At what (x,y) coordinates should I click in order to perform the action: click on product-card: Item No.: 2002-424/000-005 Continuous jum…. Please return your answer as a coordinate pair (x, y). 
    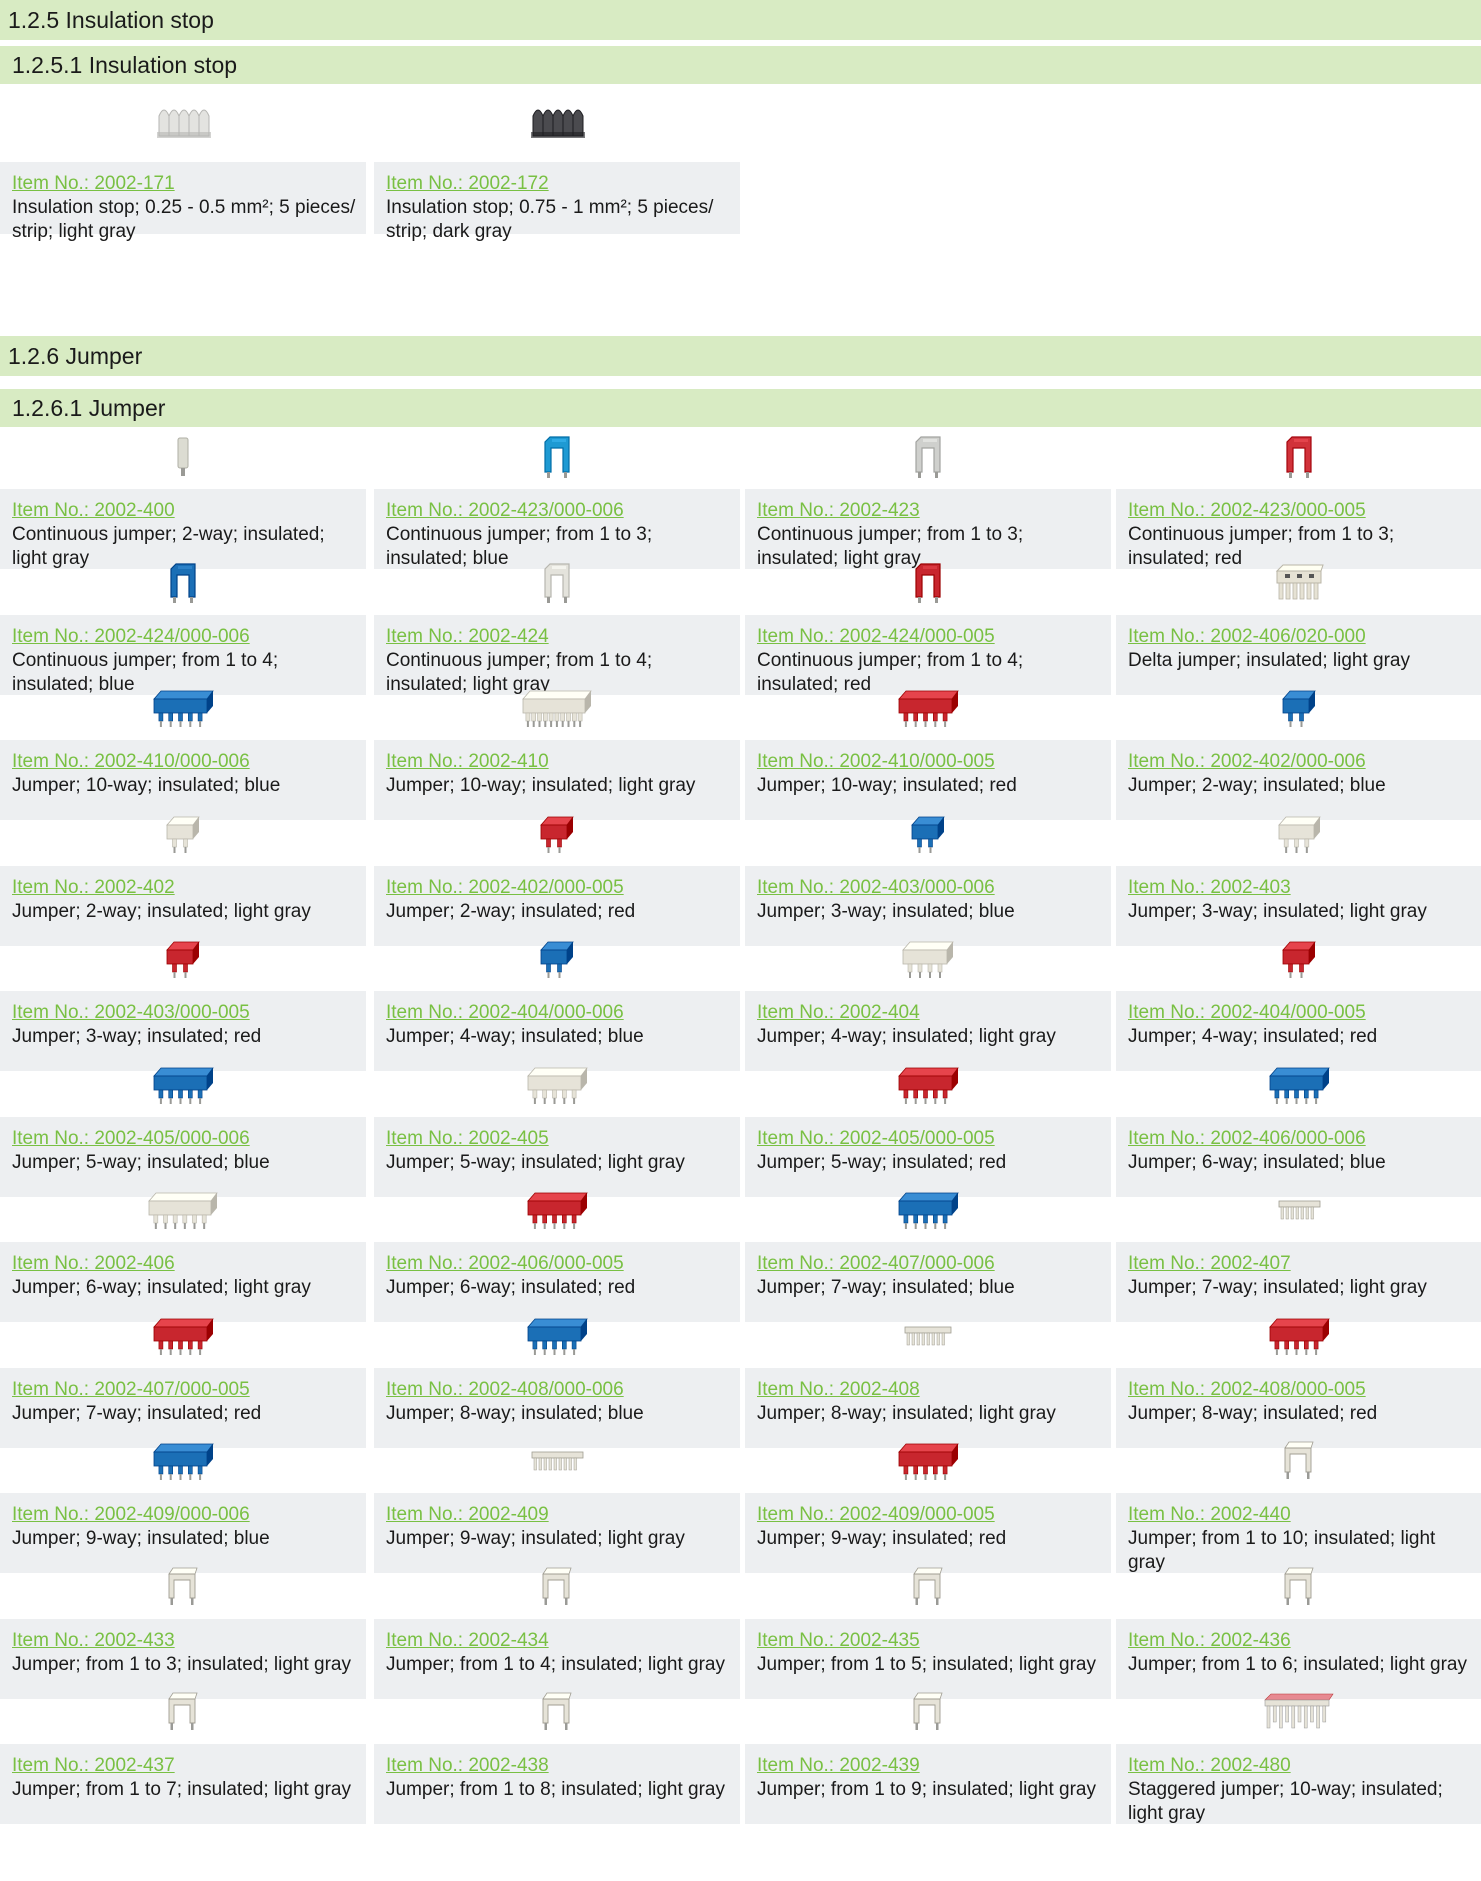
    Looking at the image, I should click on (928, 623).